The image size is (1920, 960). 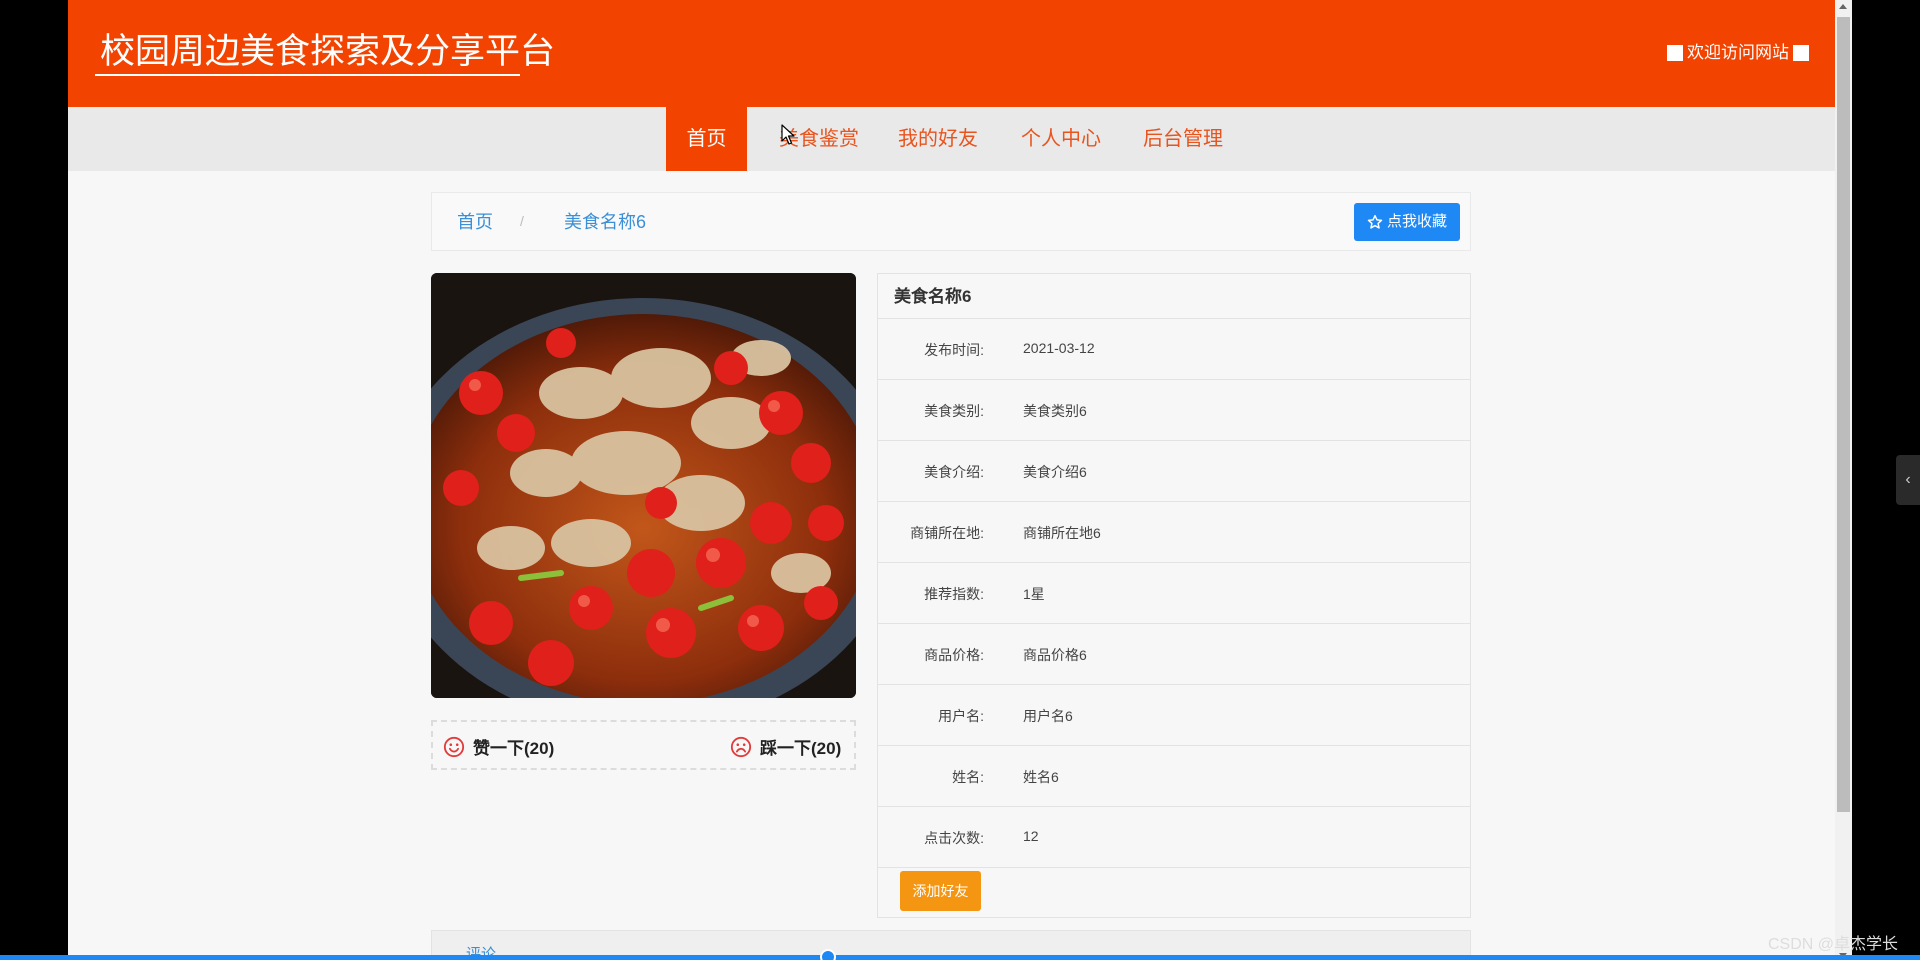 I want to click on detail-row: 美食介绍: 美食介绍6, so click(x=1174, y=471).